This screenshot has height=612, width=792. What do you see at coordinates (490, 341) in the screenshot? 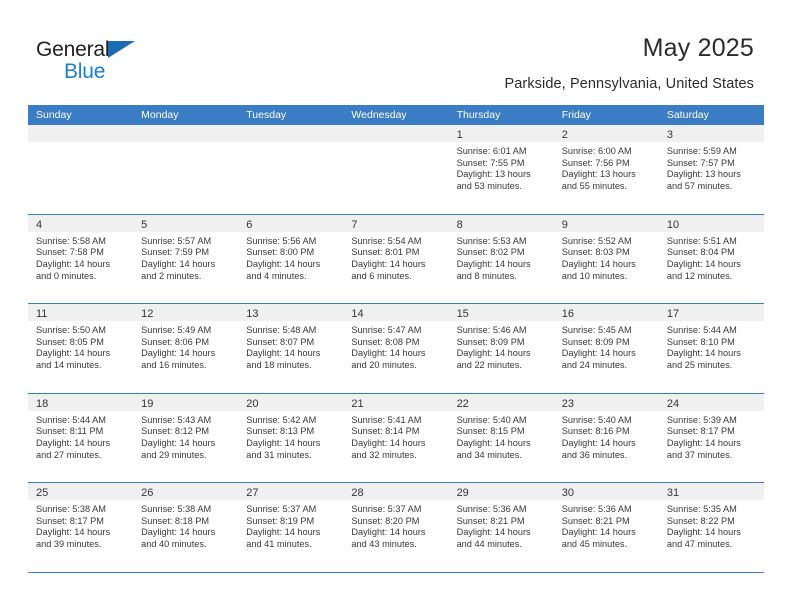
I see `day-detail-line: Sunset: 8:09 PM` at bounding box center [490, 341].